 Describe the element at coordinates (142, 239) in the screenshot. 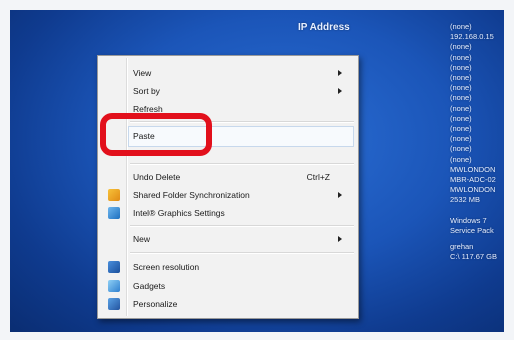

I see `menu-item-label: New` at that location.